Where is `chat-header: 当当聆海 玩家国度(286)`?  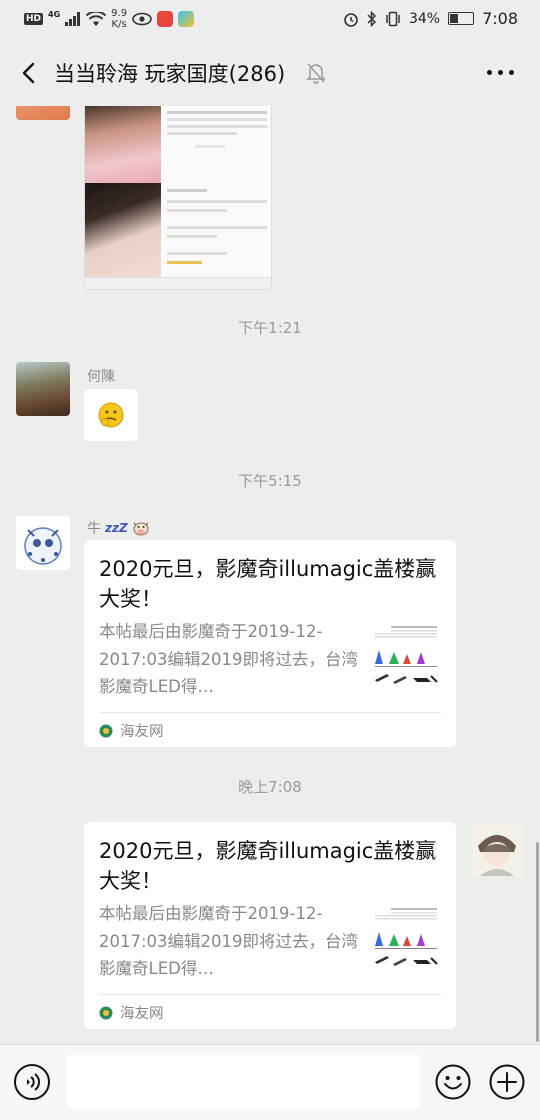 chat-header: 当当聆海 玩家国度(286) is located at coordinates (270, 73).